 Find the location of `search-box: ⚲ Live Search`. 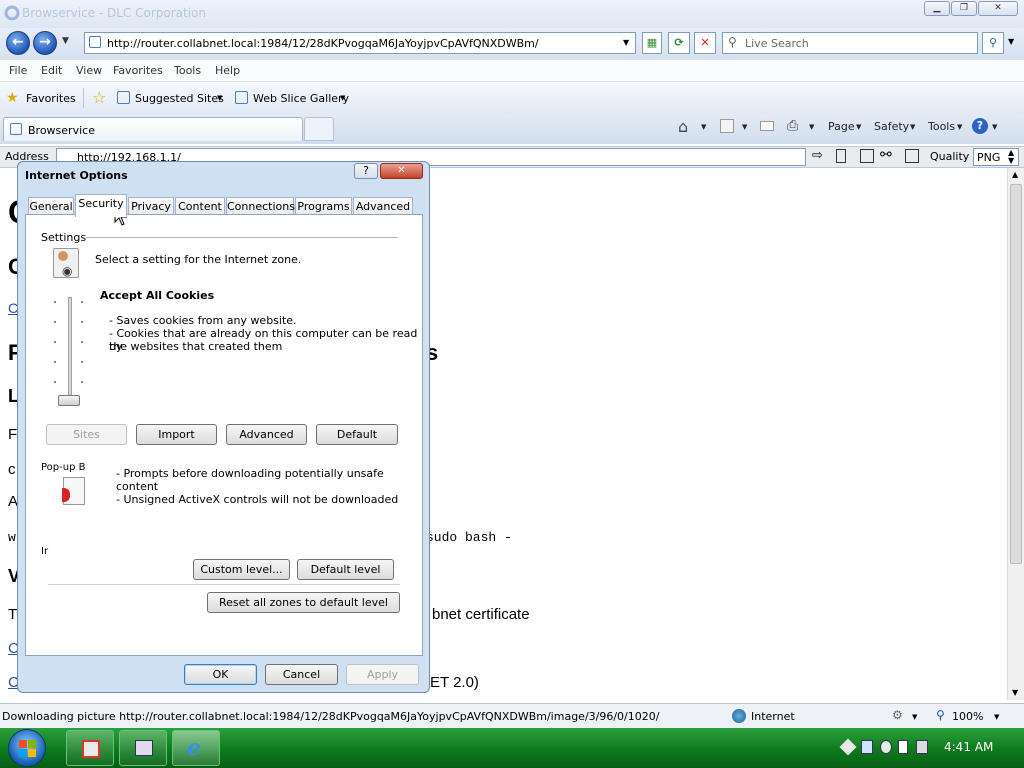

search-box: ⚲ Live Search is located at coordinates (850, 43).